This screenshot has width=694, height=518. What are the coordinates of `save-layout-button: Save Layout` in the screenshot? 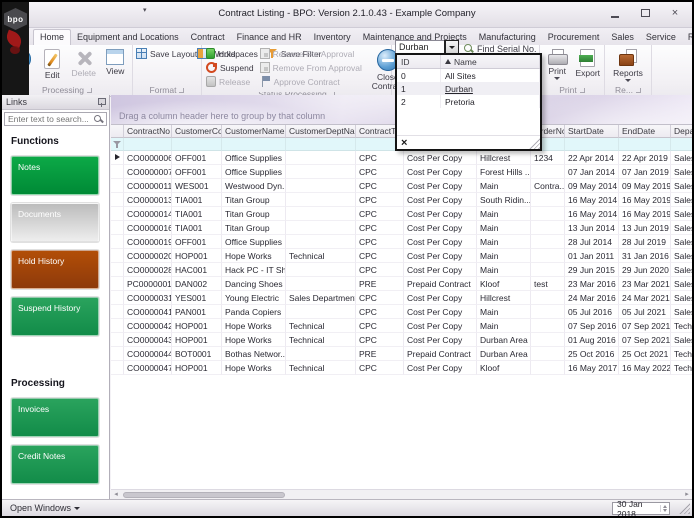 It's located at (166, 53).